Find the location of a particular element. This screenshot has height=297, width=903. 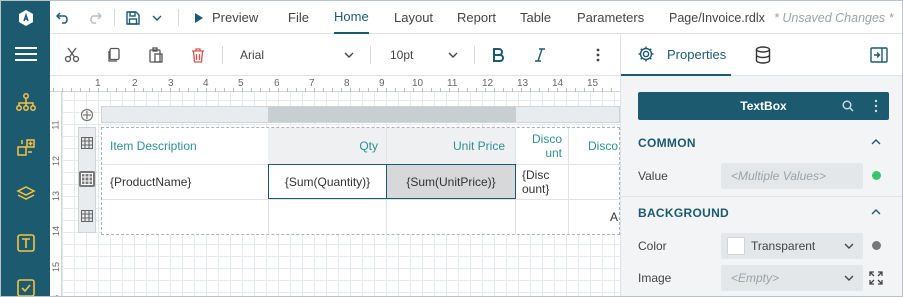

color-status-dot is located at coordinates (876, 245).